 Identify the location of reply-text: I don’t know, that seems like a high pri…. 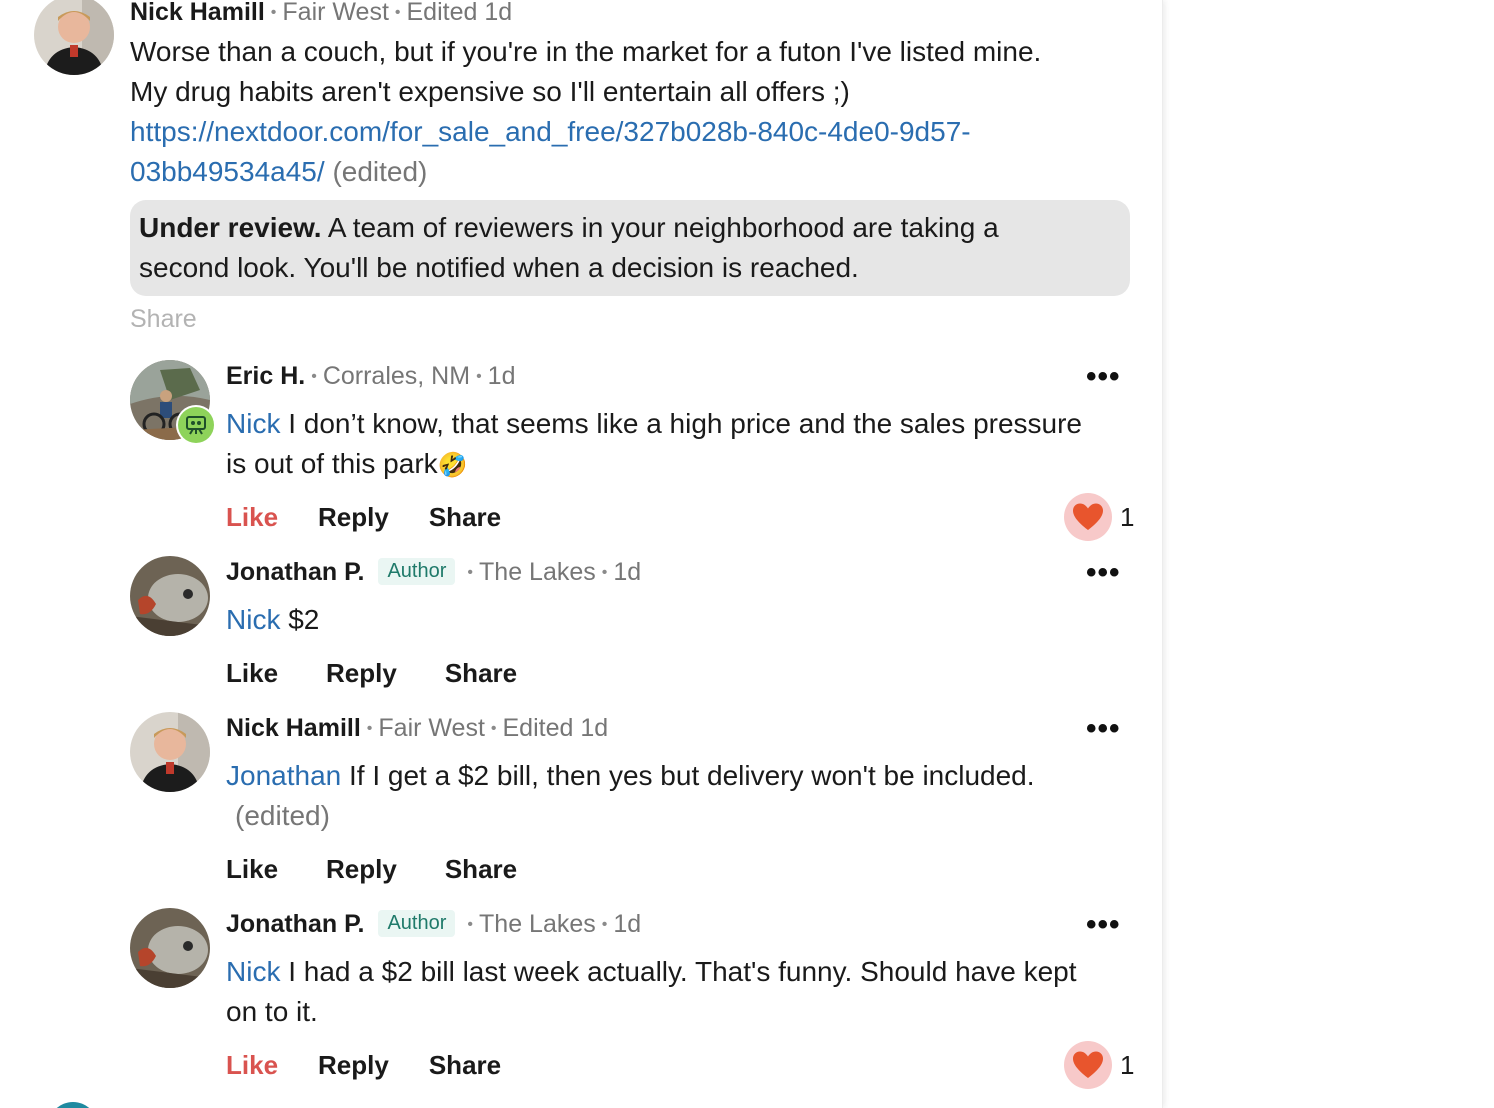
(681, 423).